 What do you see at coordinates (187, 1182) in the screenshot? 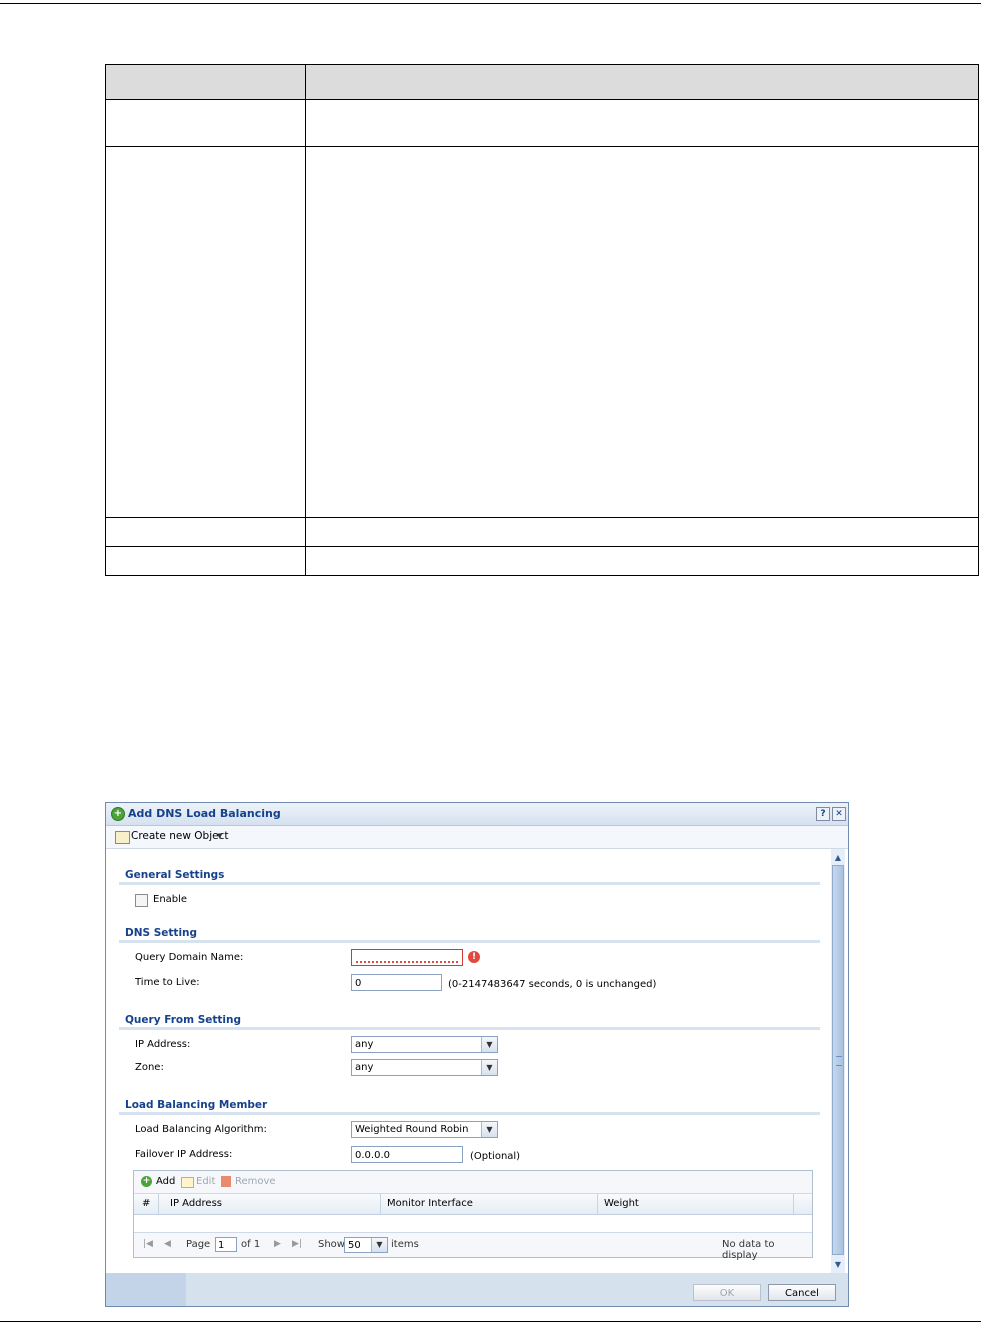
I see `edit-icon` at bounding box center [187, 1182].